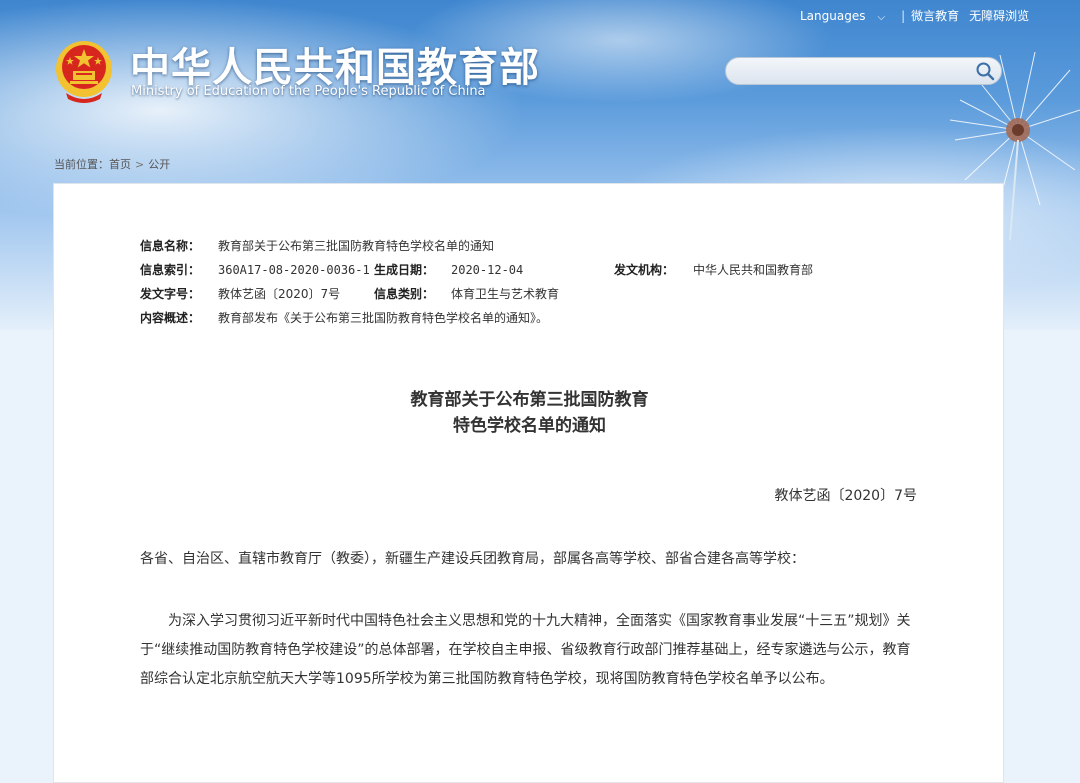 This screenshot has height=783, width=1080. I want to click on meta-summary-label: 内容概述：, so click(170, 318).